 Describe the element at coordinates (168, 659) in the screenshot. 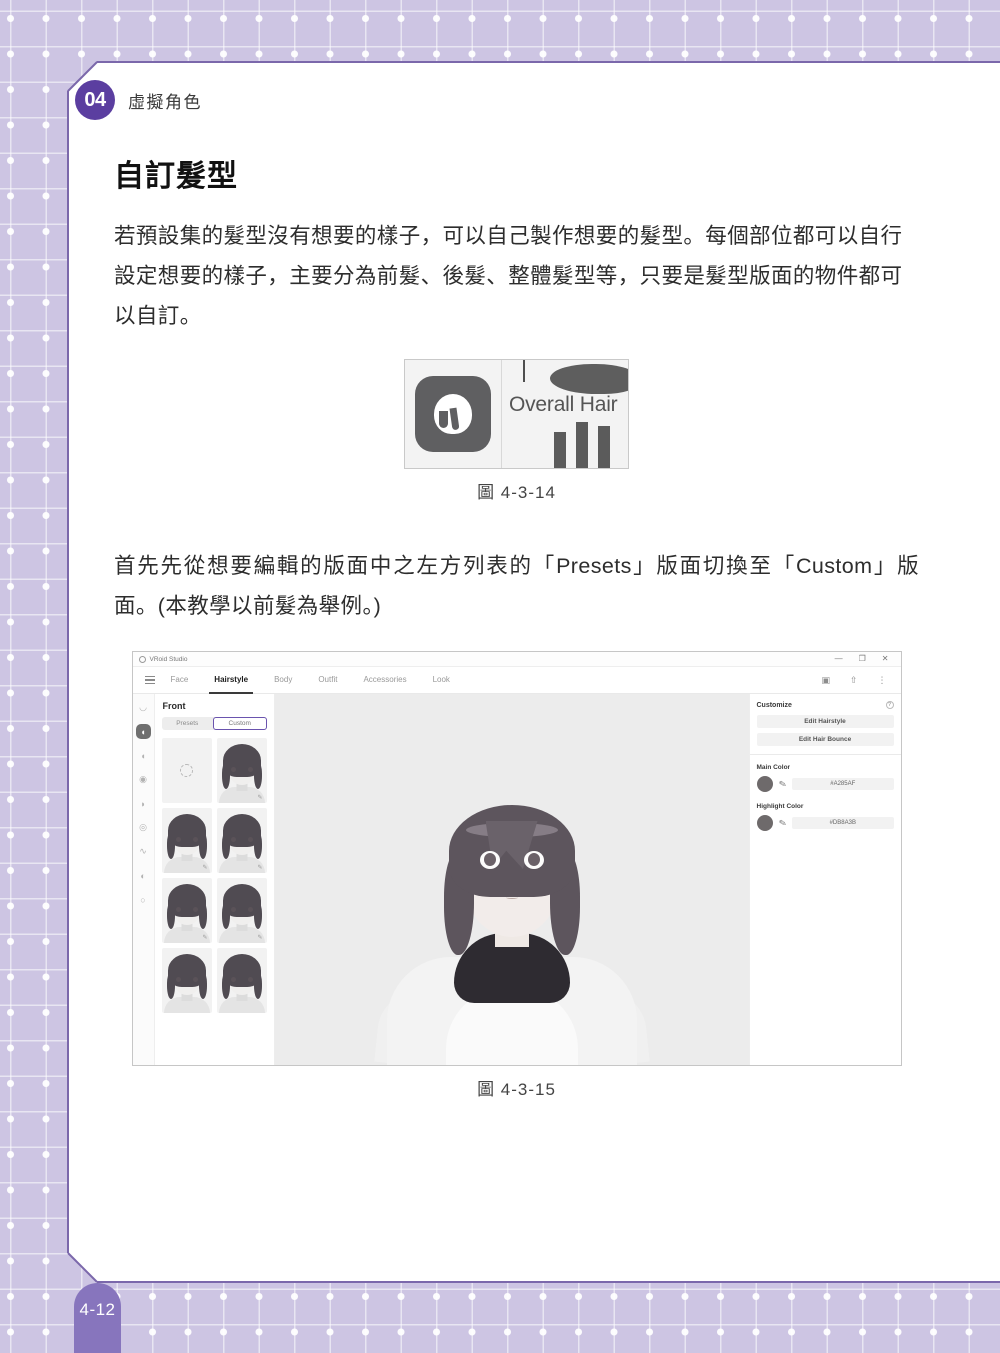

I see `app-title: VRoid Studio` at that location.